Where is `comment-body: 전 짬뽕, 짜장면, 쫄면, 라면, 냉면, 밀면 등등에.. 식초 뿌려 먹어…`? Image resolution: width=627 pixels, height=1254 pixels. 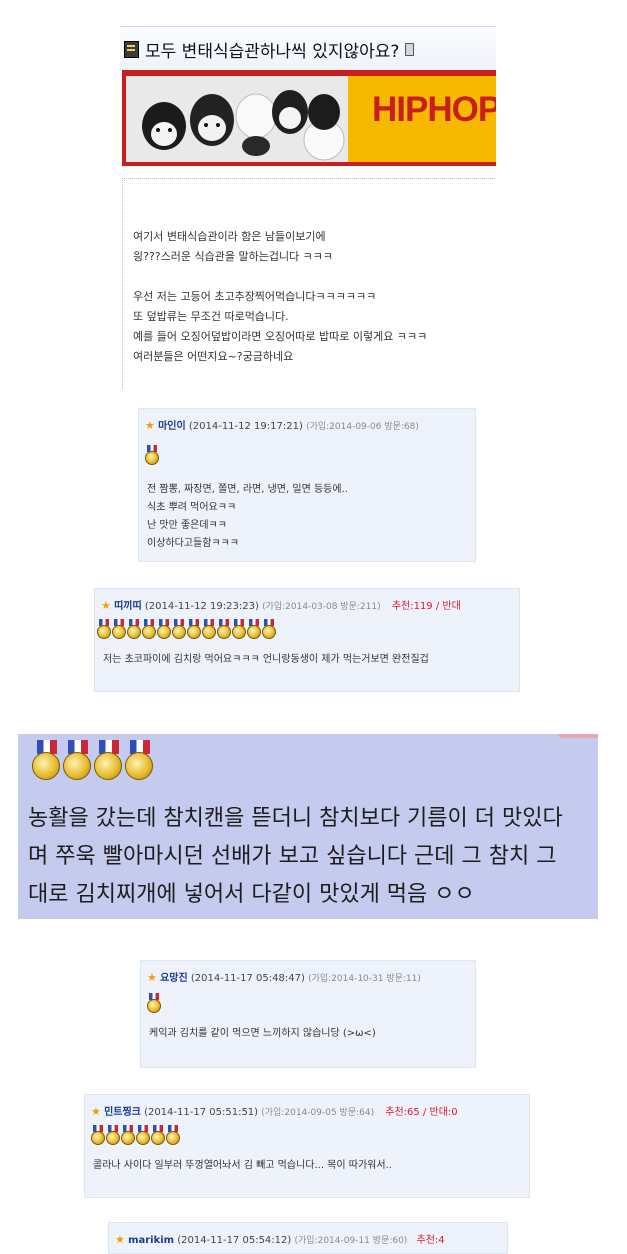
comment-body: 전 짬뽕, 짜장면, 쫄면, 라면, 냉면, 밀면 등등에.. 식초 뿌려 먹어… is located at coordinates (247, 517).